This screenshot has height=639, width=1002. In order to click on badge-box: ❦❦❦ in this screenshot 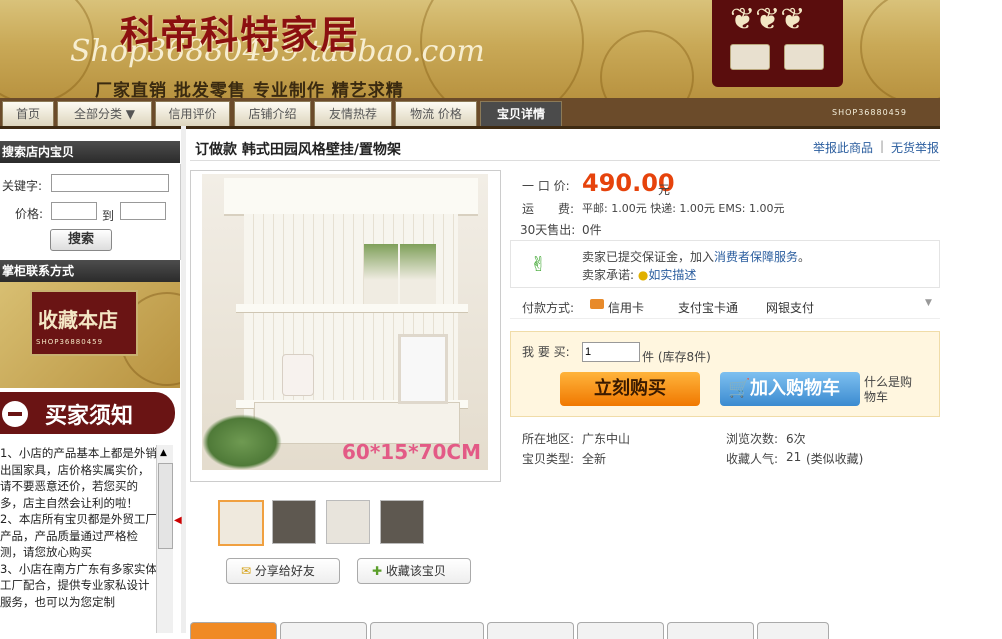, I will do `click(777, 43)`.